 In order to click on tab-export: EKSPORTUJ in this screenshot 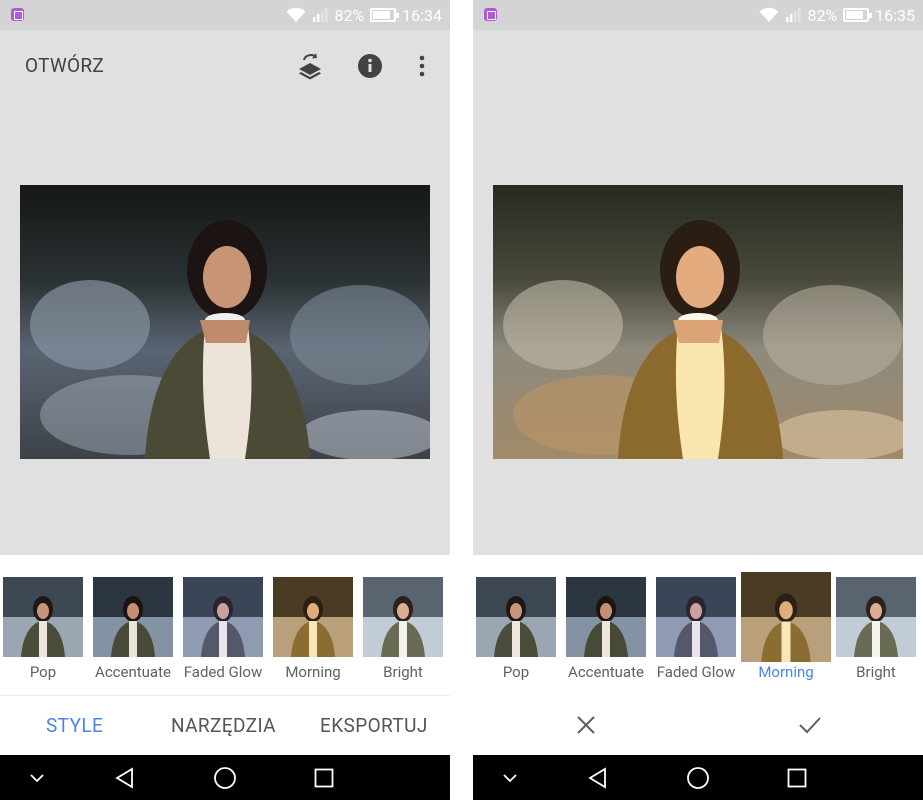, I will do `click(374, 725)`.